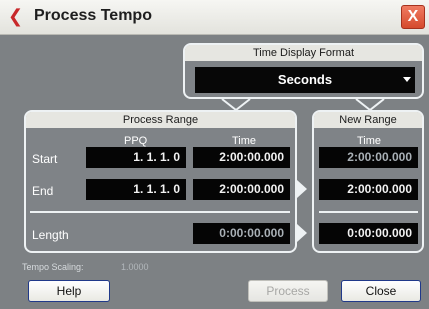 The height and width of the screenshot is (309, 429). Describe the element at coordinates (303, 105) in the screenshot. I see `connector-lines` at that location.